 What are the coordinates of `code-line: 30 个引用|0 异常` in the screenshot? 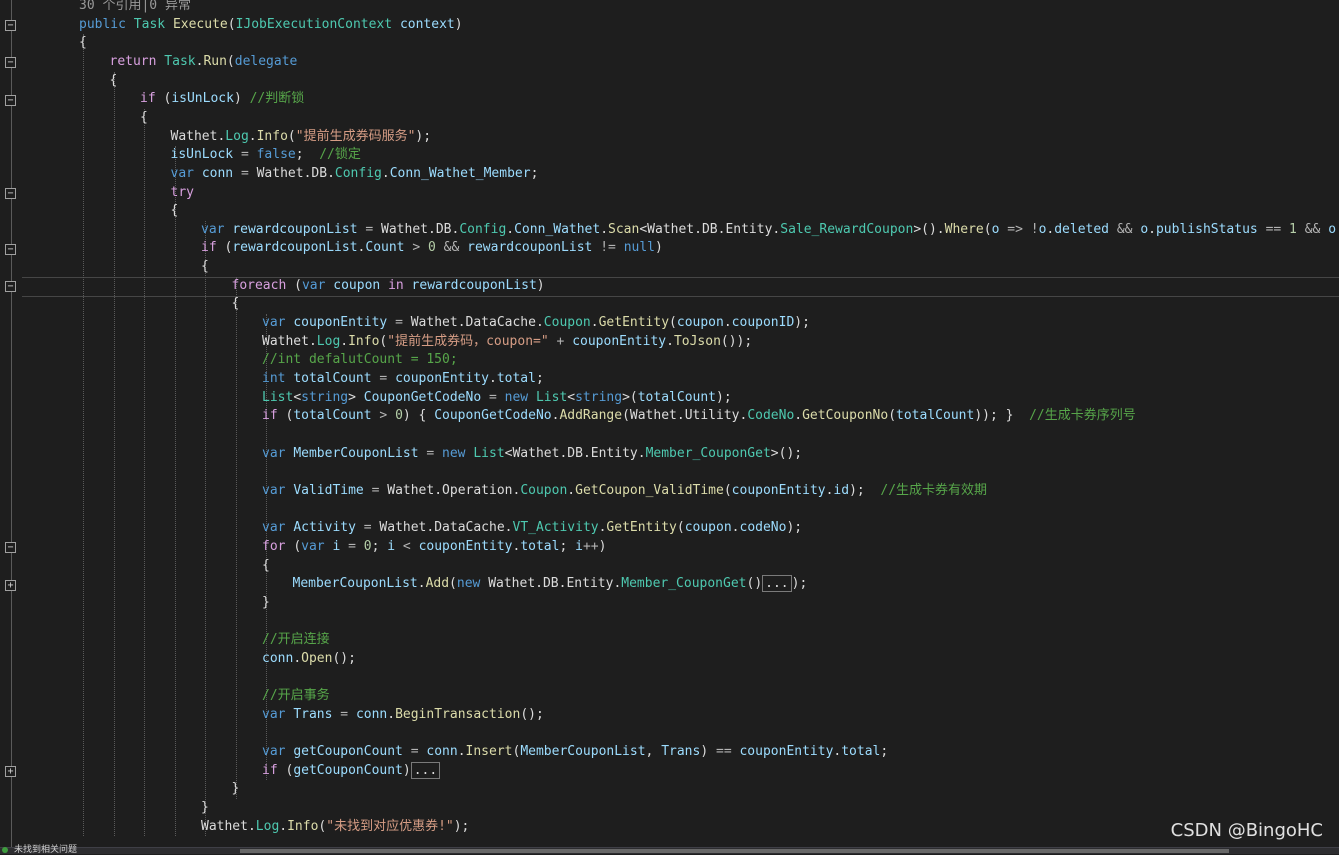 It's located at (135, 8).